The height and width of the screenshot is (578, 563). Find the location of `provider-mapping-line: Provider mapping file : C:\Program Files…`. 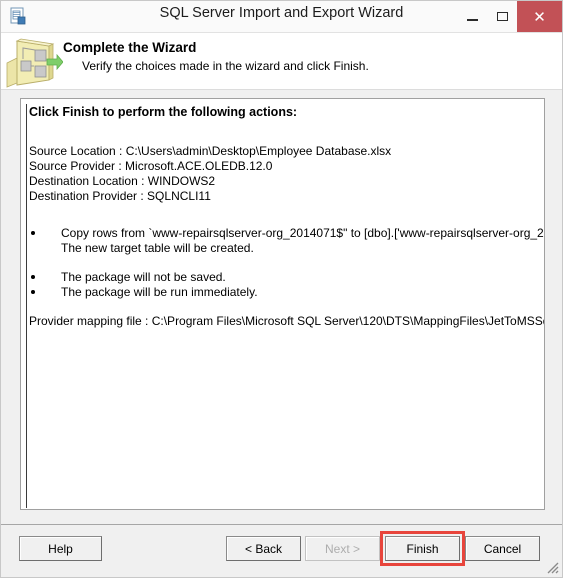

provider-mapping-line: Provider mapping file : C:\Program Files… is located at coordinates (287, 321).